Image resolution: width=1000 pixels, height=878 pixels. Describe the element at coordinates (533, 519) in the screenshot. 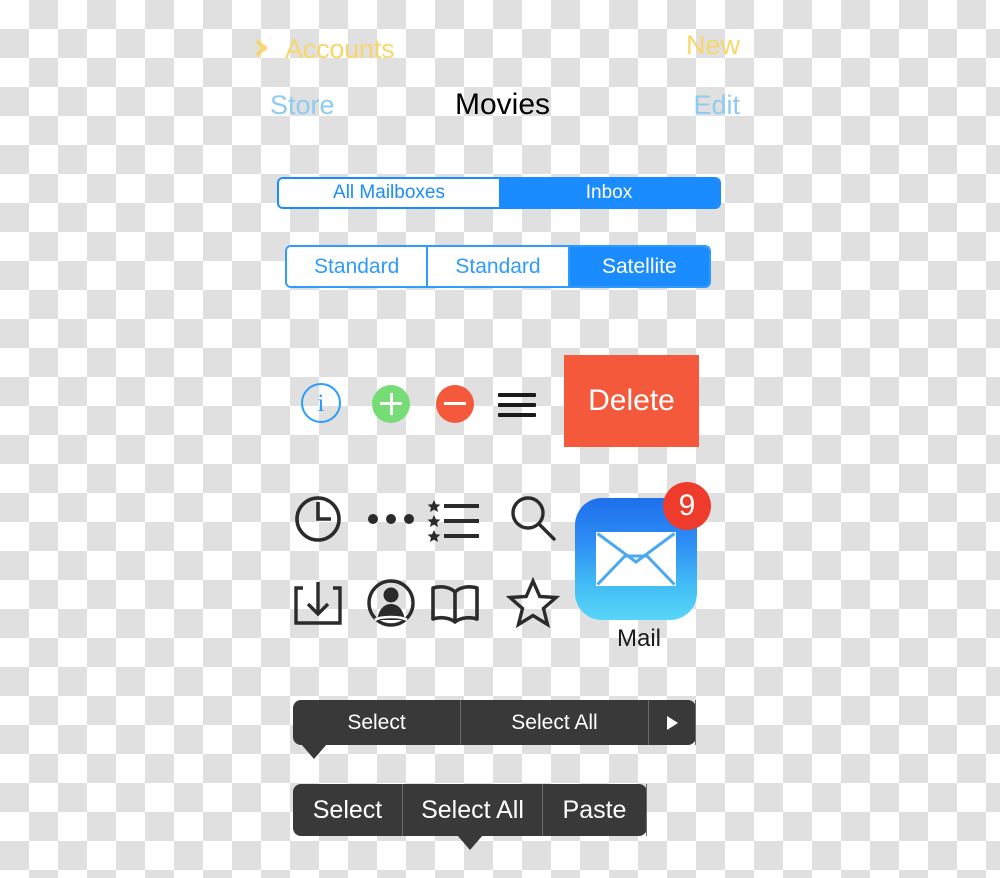

I see `search-icon` at that location.